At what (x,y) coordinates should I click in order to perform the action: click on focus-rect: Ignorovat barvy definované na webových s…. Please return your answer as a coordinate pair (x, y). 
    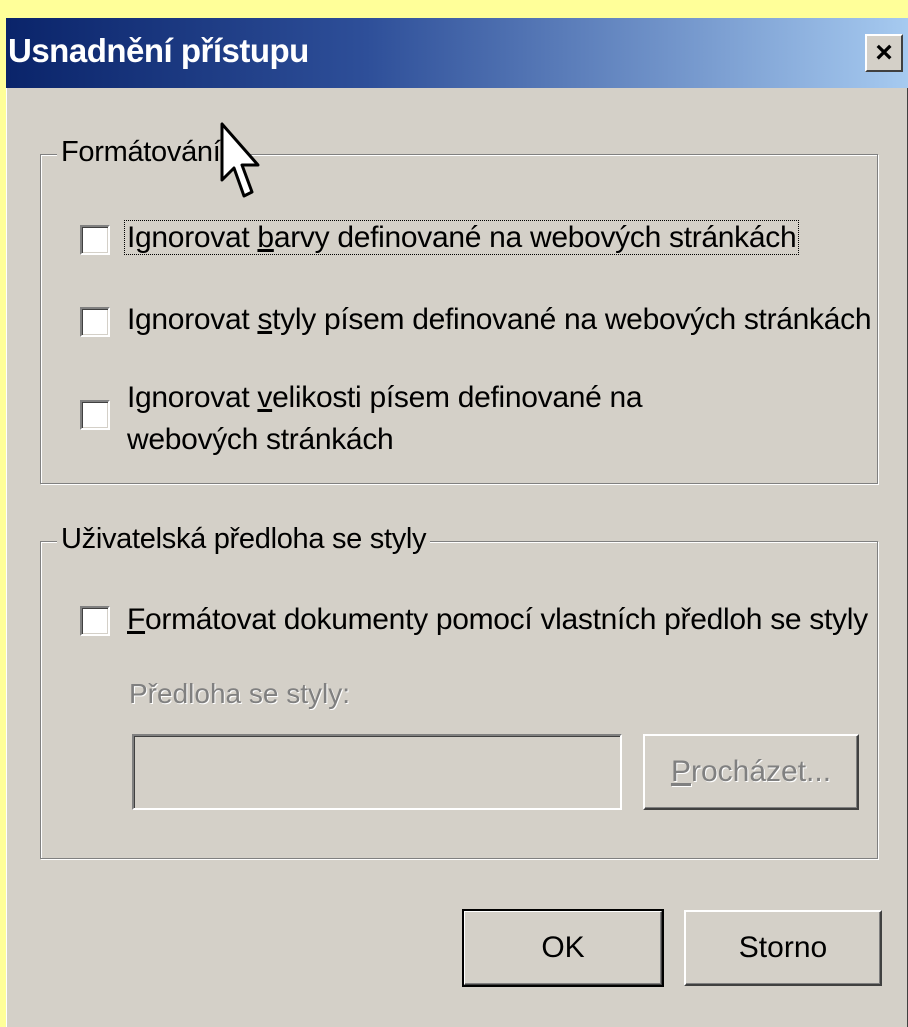
    Looking at the image, I should click on (461, 237).